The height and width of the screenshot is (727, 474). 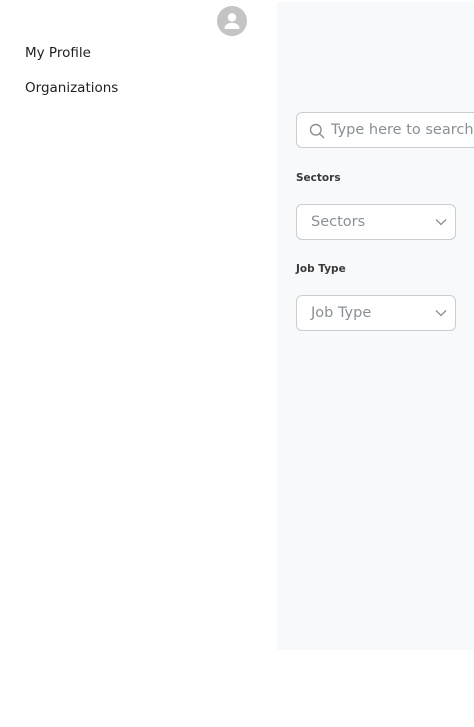 I want to click on search-box, so click(x=385, y=130).